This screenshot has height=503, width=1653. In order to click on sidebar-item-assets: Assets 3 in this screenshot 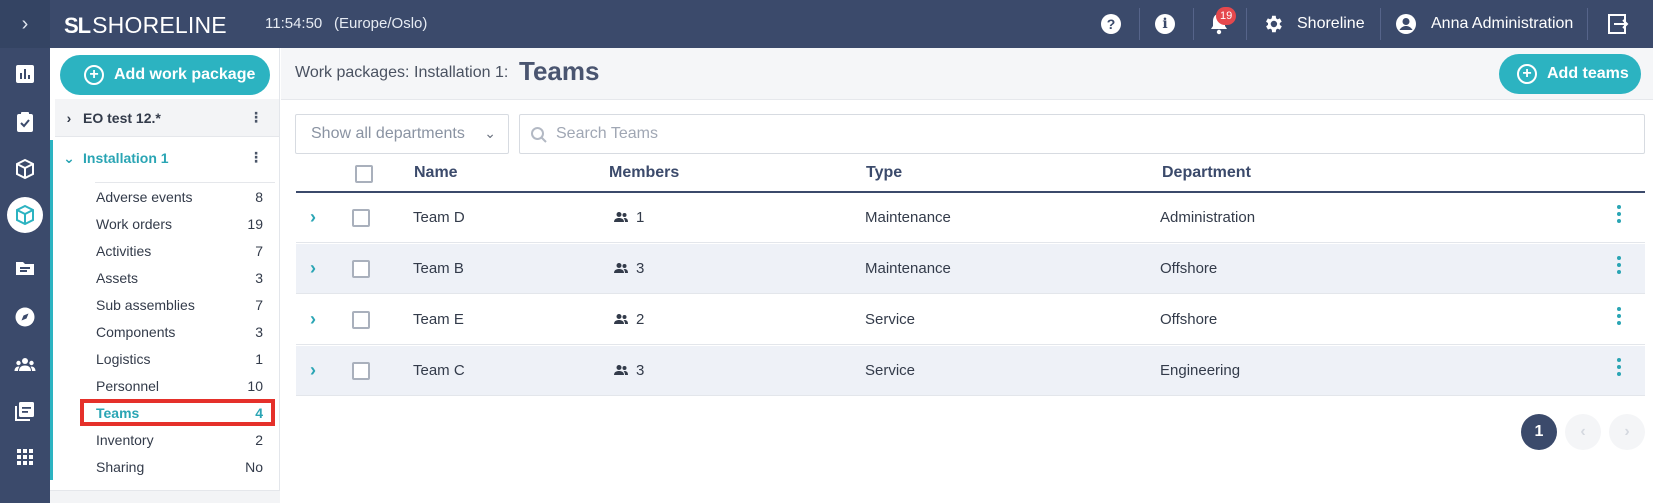, I will do `click(177, 277)`.